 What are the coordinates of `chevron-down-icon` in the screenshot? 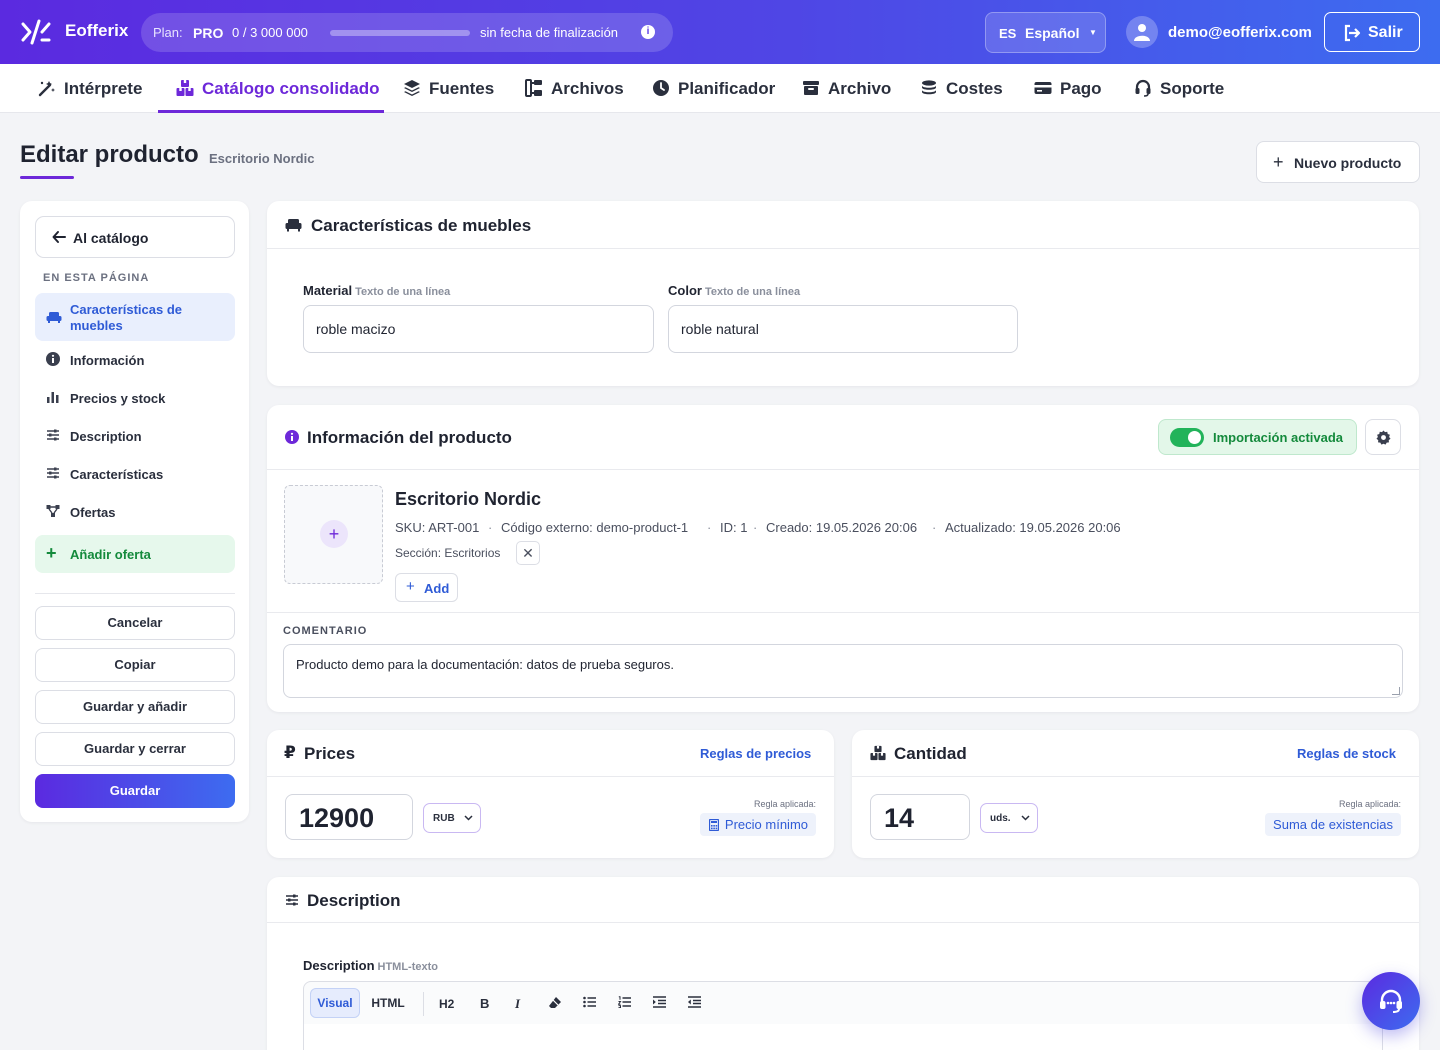 It's located at (1025, 818).